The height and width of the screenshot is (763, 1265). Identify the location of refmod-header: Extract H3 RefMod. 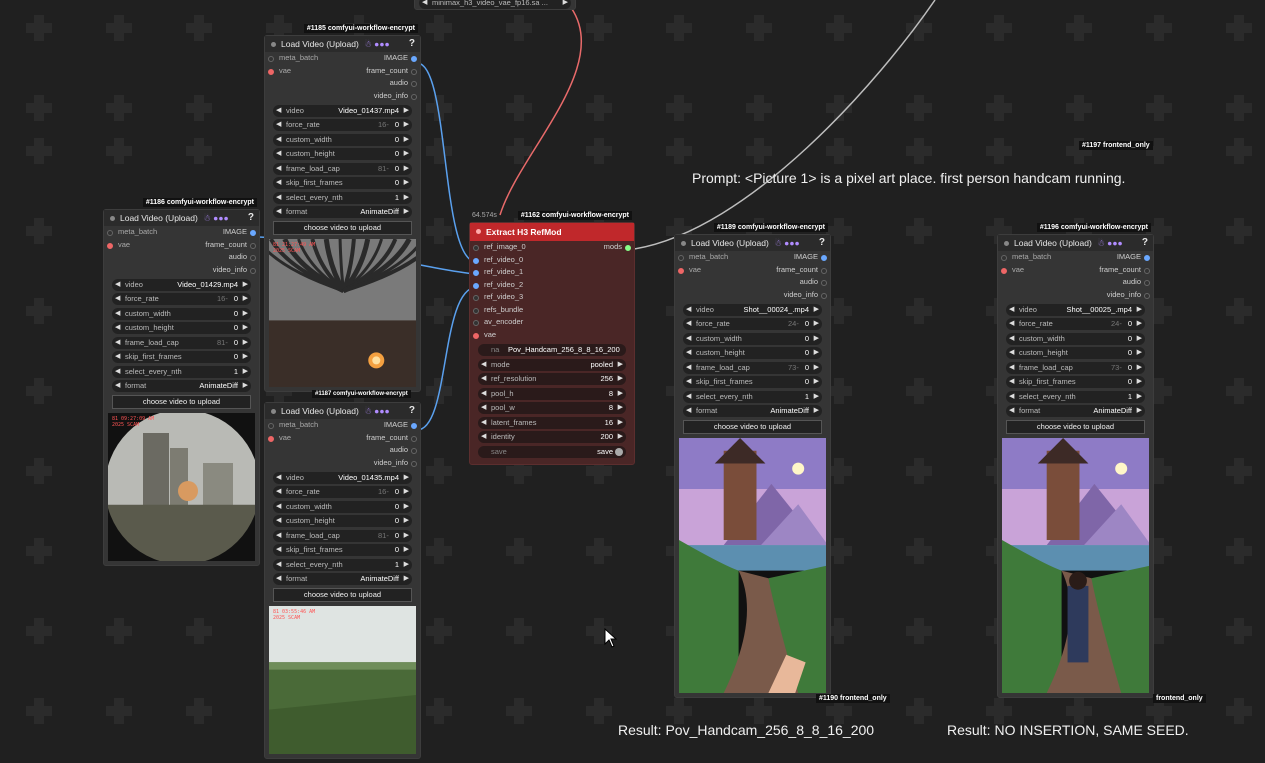
(552, 232).